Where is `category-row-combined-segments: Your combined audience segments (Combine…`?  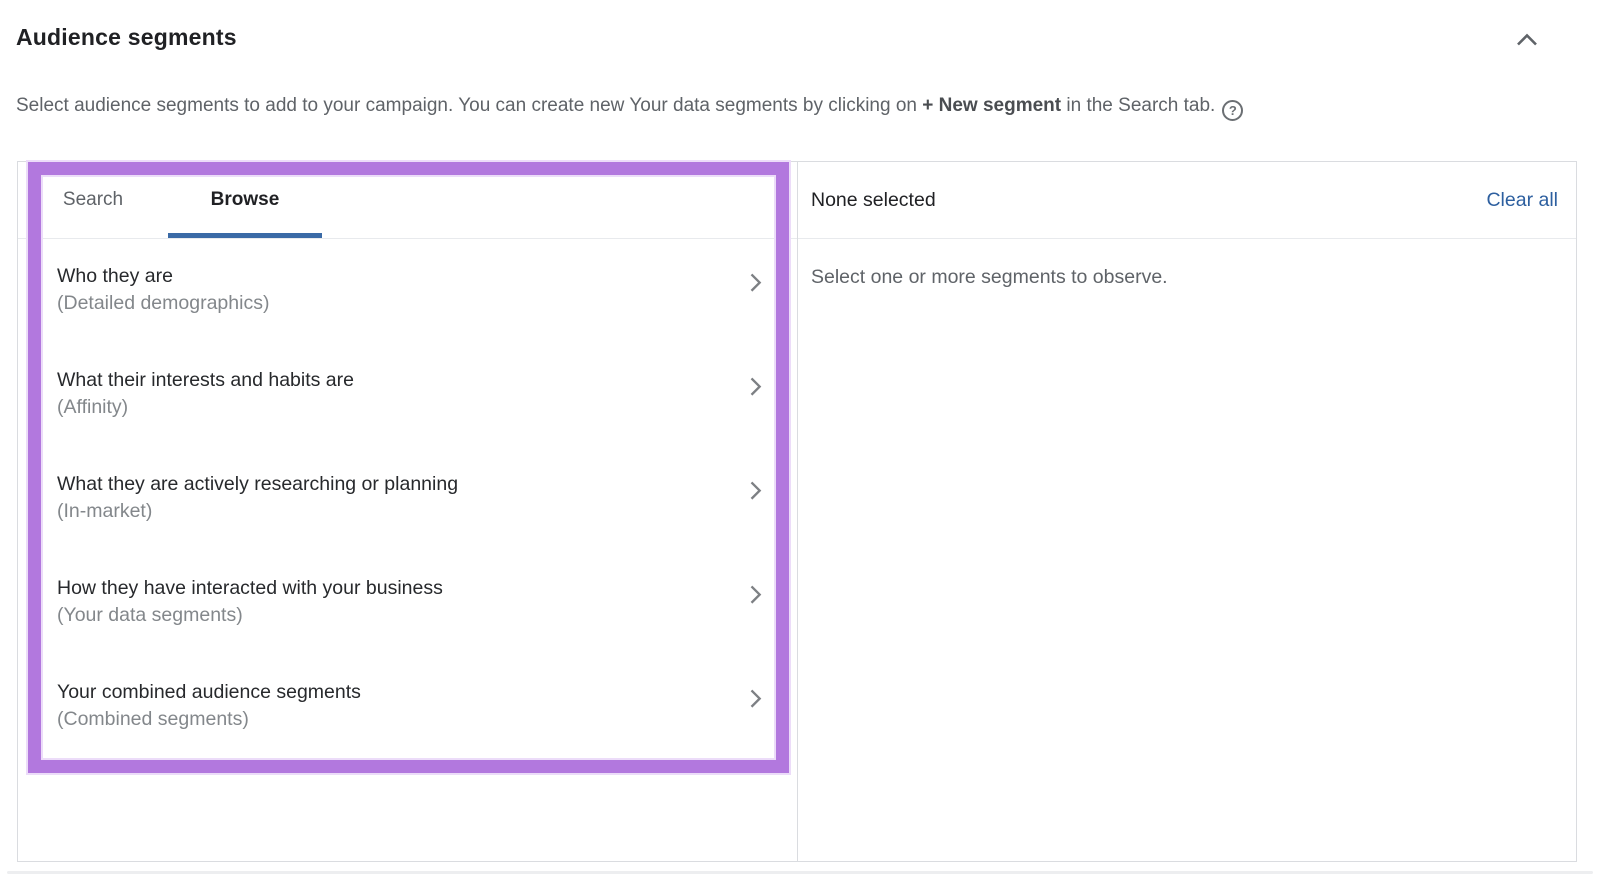 category-row-combined-segments: Your combined audience segments (Combine… is located at coordinates (407, 719).